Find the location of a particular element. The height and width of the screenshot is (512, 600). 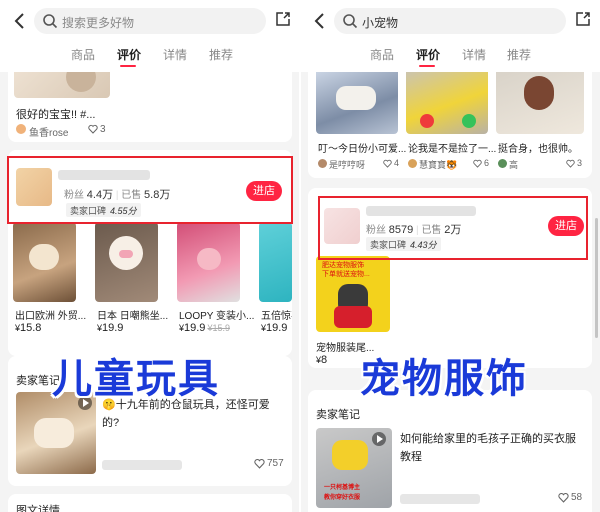

panel-divider is located at coordinates (300, 256).